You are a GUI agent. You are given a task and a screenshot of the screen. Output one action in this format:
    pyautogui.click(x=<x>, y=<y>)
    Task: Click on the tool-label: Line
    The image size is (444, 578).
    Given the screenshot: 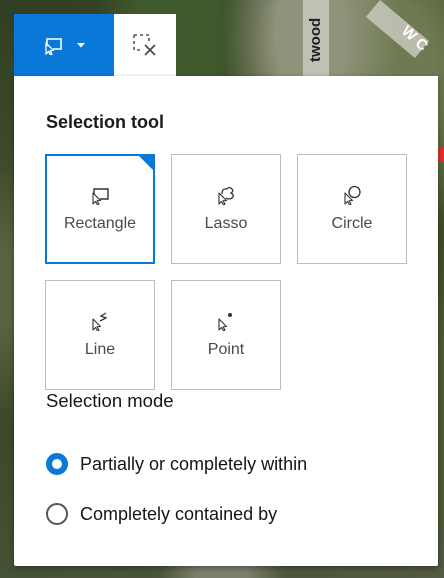 What is the action you would take?
    pyautogui.click(x=100, y=349)
    